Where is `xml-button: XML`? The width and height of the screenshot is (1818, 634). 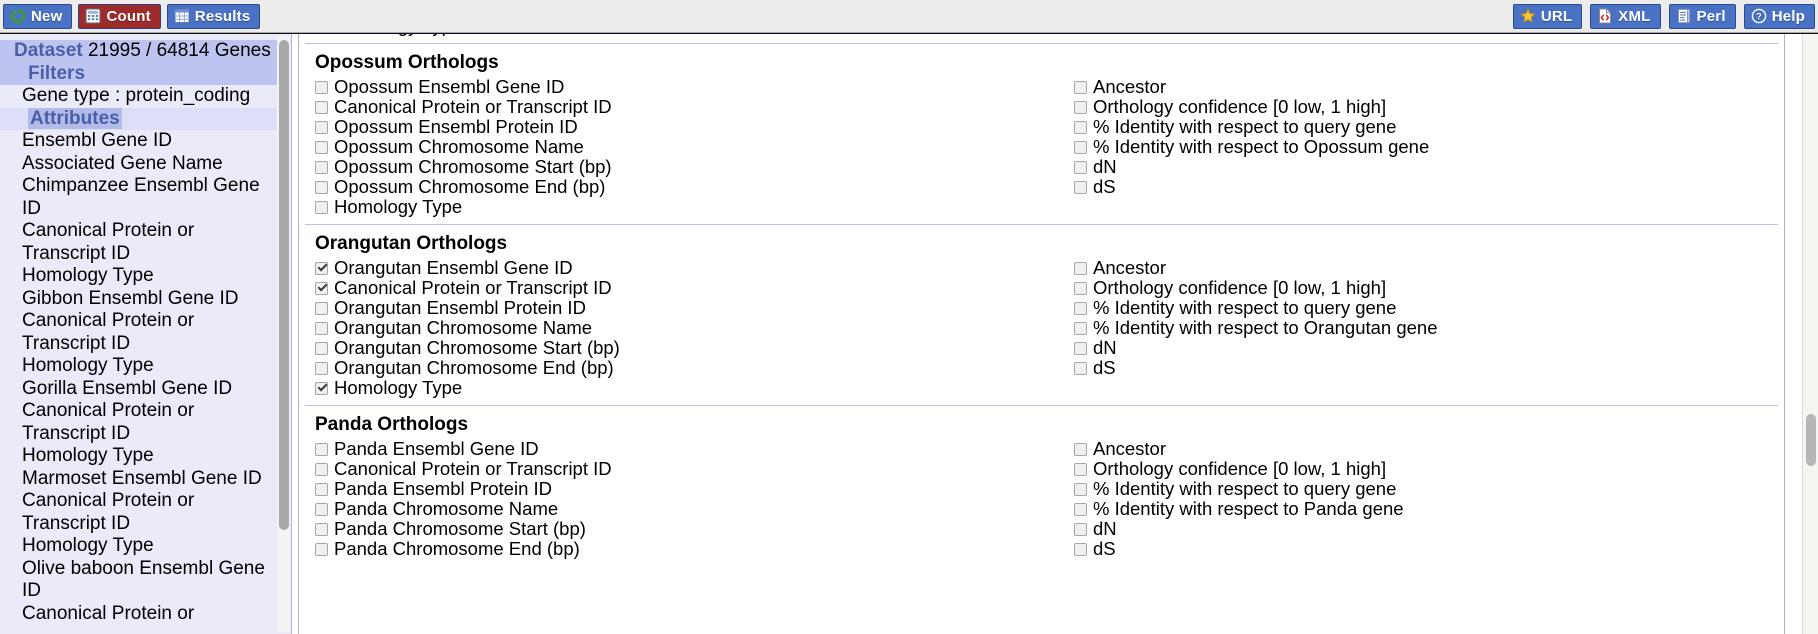
xml-button: XML is located at coordinates (1625, 16).